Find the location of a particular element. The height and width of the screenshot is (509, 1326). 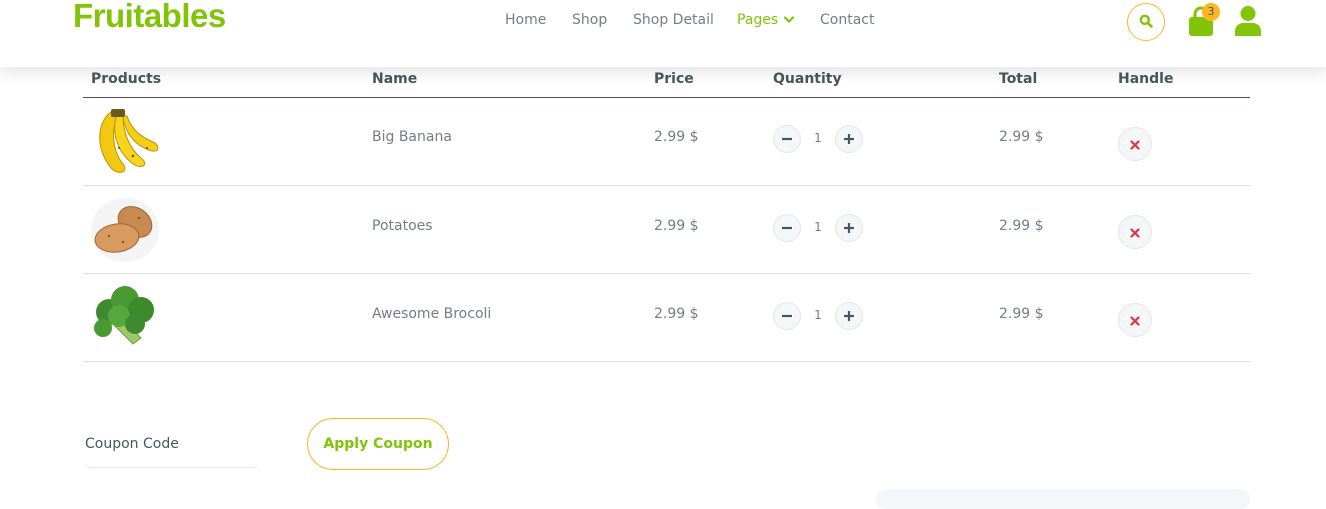

product-name: Big Banana is located at coordinates (412, 137).